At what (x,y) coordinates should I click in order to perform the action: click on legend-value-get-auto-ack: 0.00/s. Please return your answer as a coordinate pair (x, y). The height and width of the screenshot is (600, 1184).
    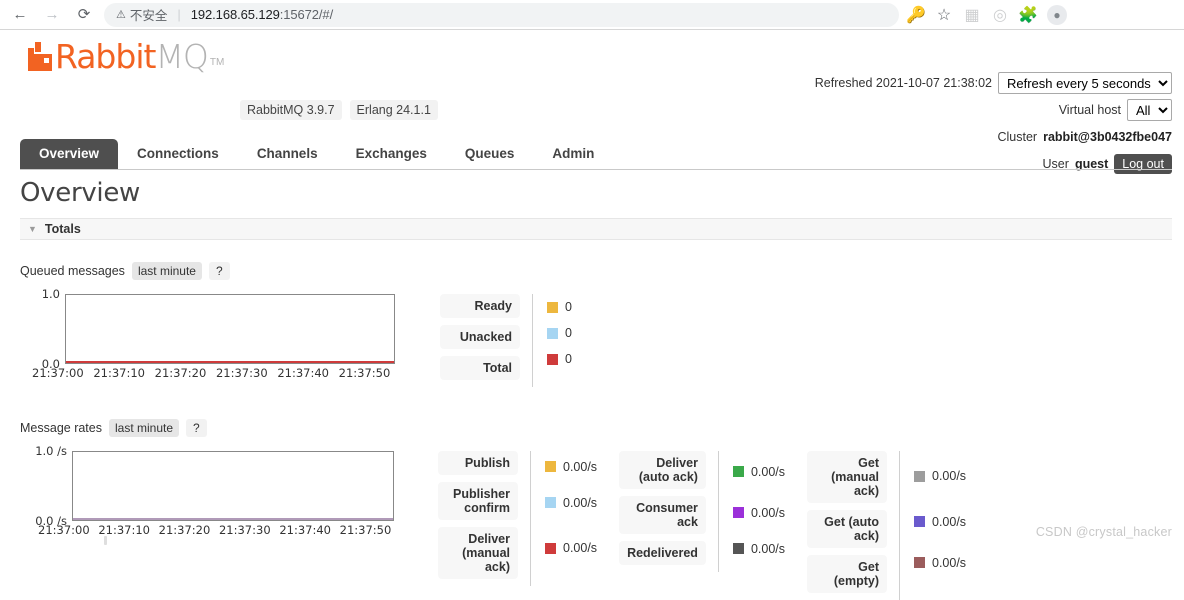
    Looking at the image, I should click on (940, 521).